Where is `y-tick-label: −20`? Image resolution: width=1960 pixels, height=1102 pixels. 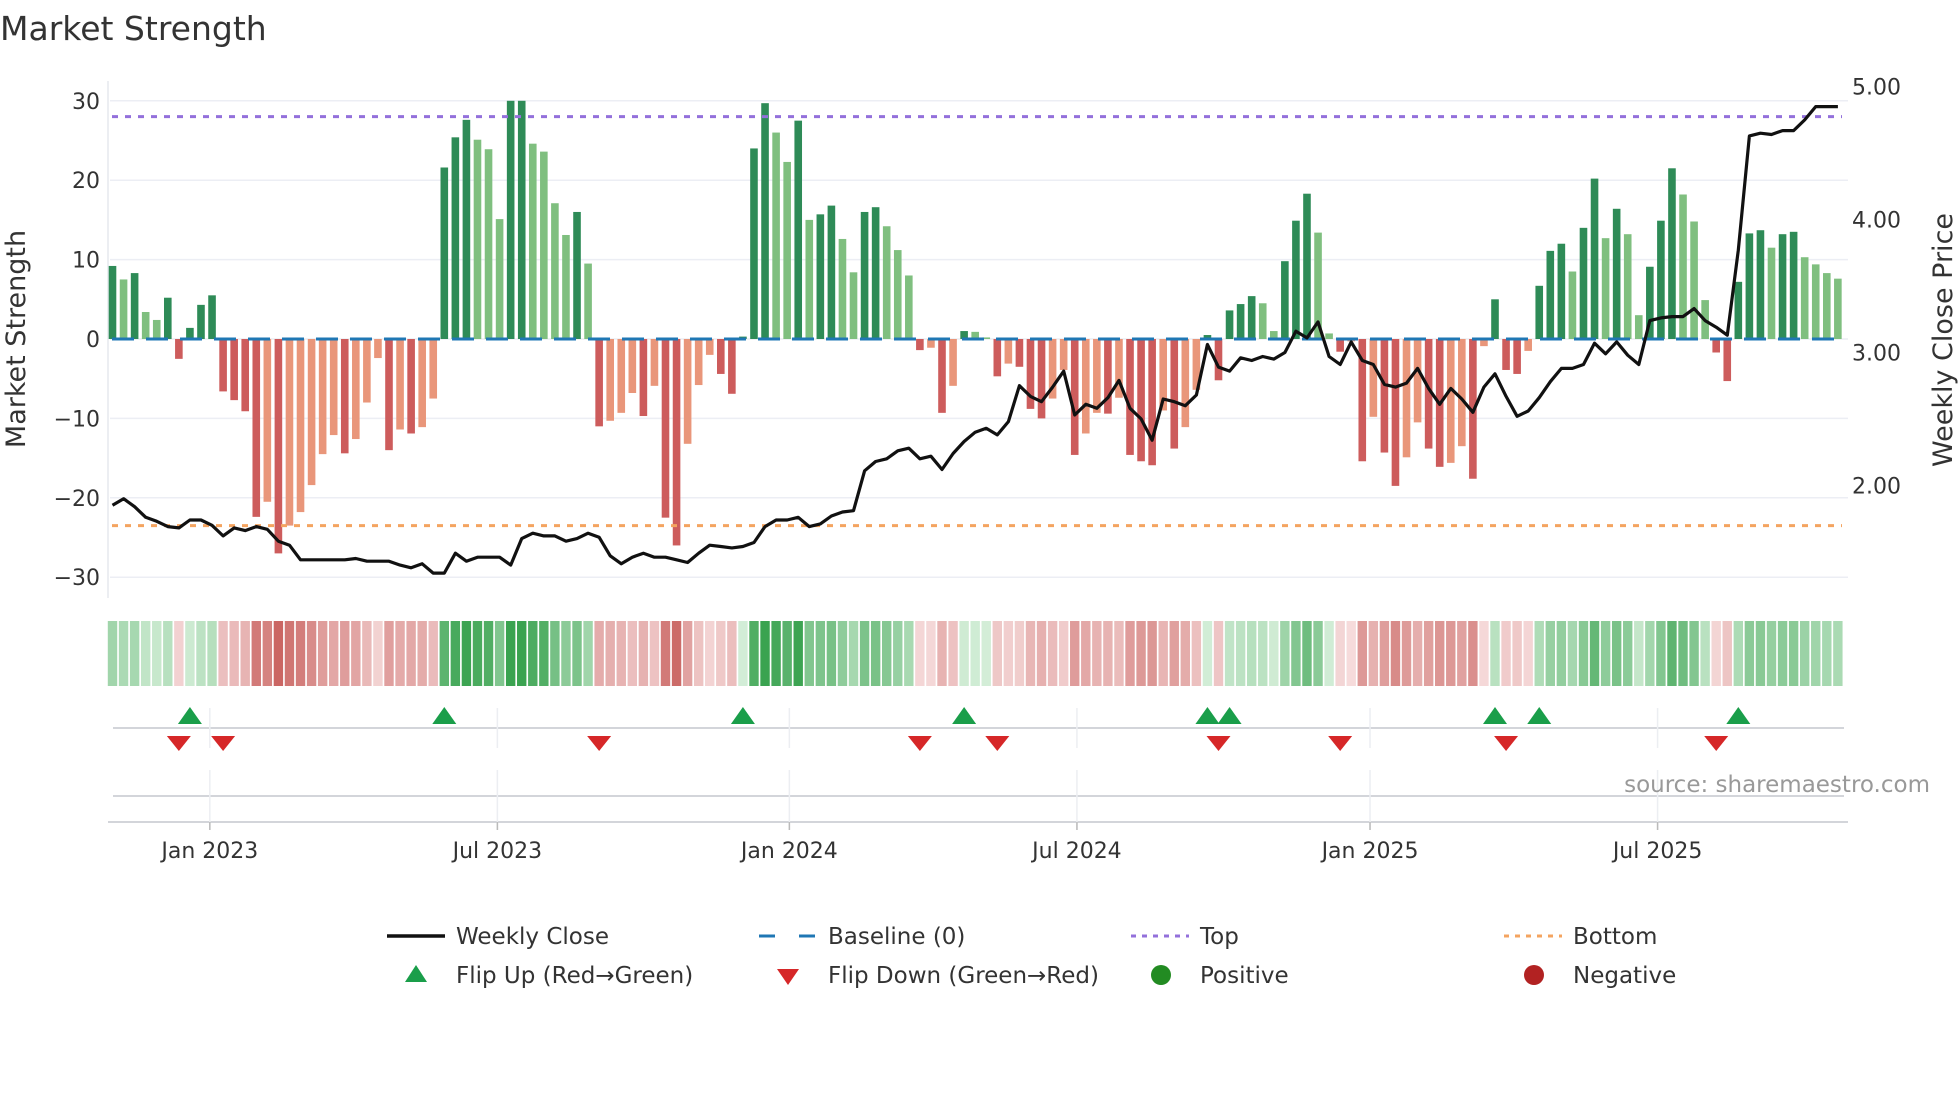
y-tick-label: −20 is located at coordinates (77, 499).